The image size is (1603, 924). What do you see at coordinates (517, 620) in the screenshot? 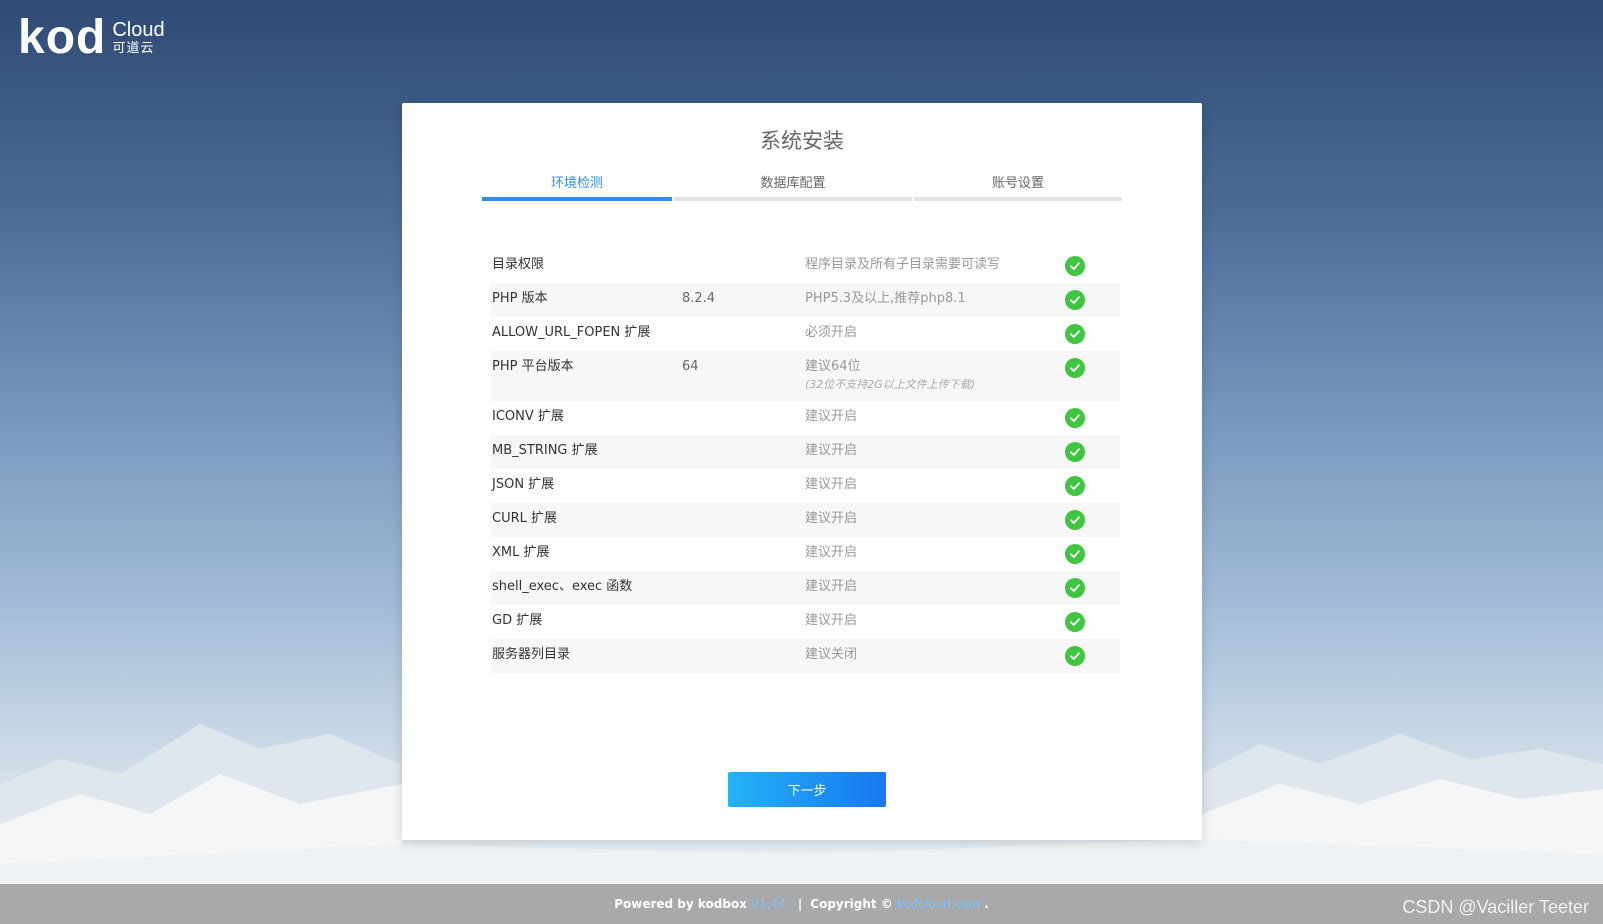
I see `check-name: GD 扩展` at bounding box center [517, 620].